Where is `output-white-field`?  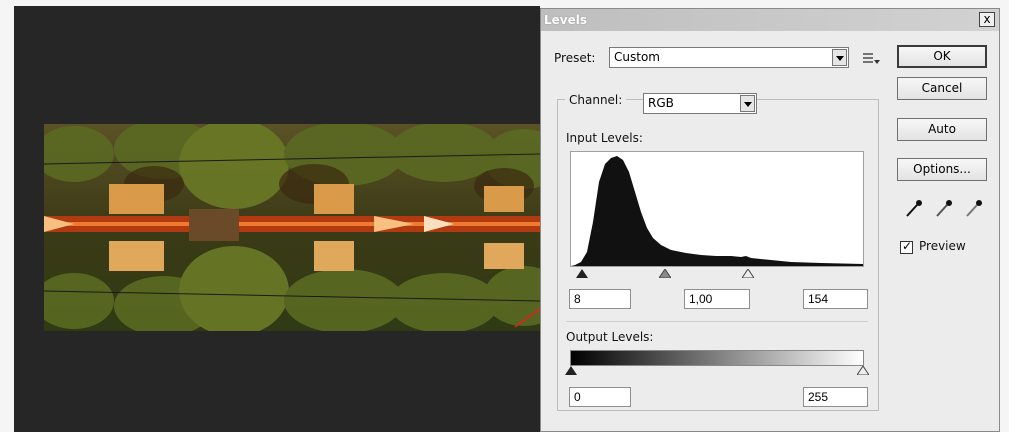 output-white-field is located at coordinates (835, 397).